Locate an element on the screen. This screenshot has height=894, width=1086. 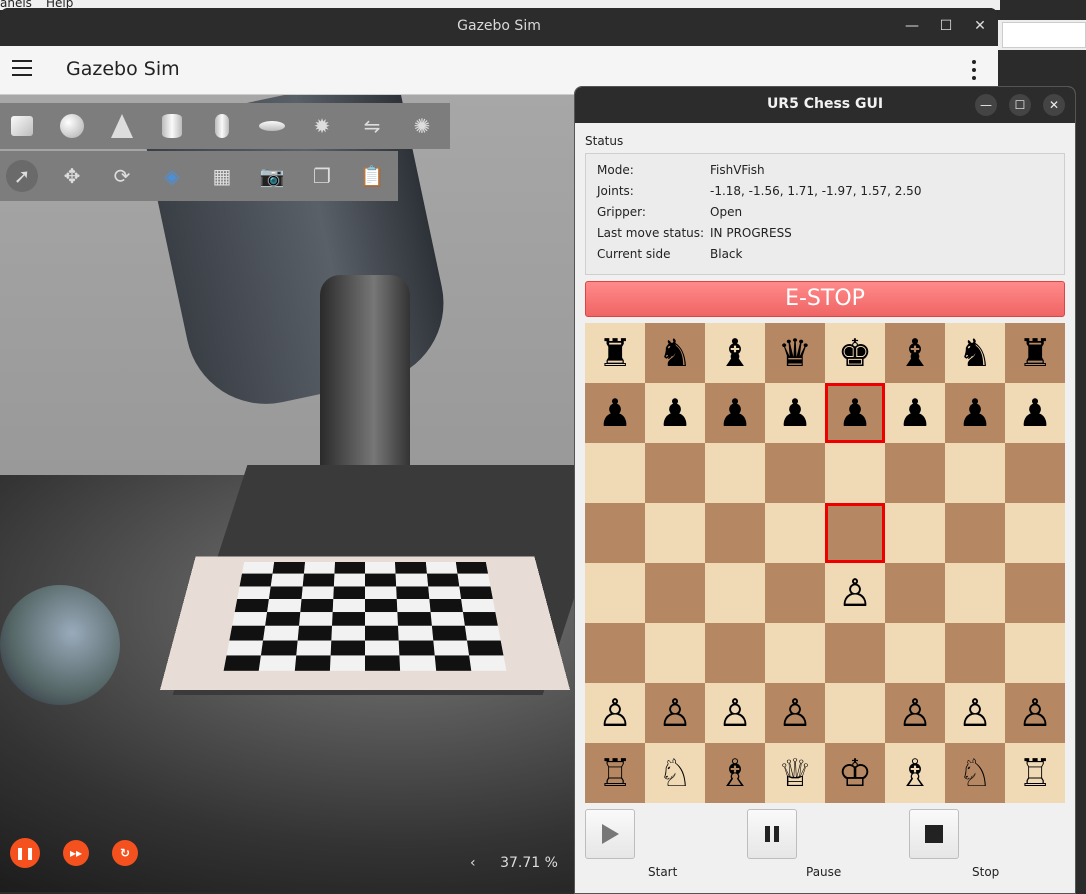
square-f7: ♟ is located at coordinates (915, 413).